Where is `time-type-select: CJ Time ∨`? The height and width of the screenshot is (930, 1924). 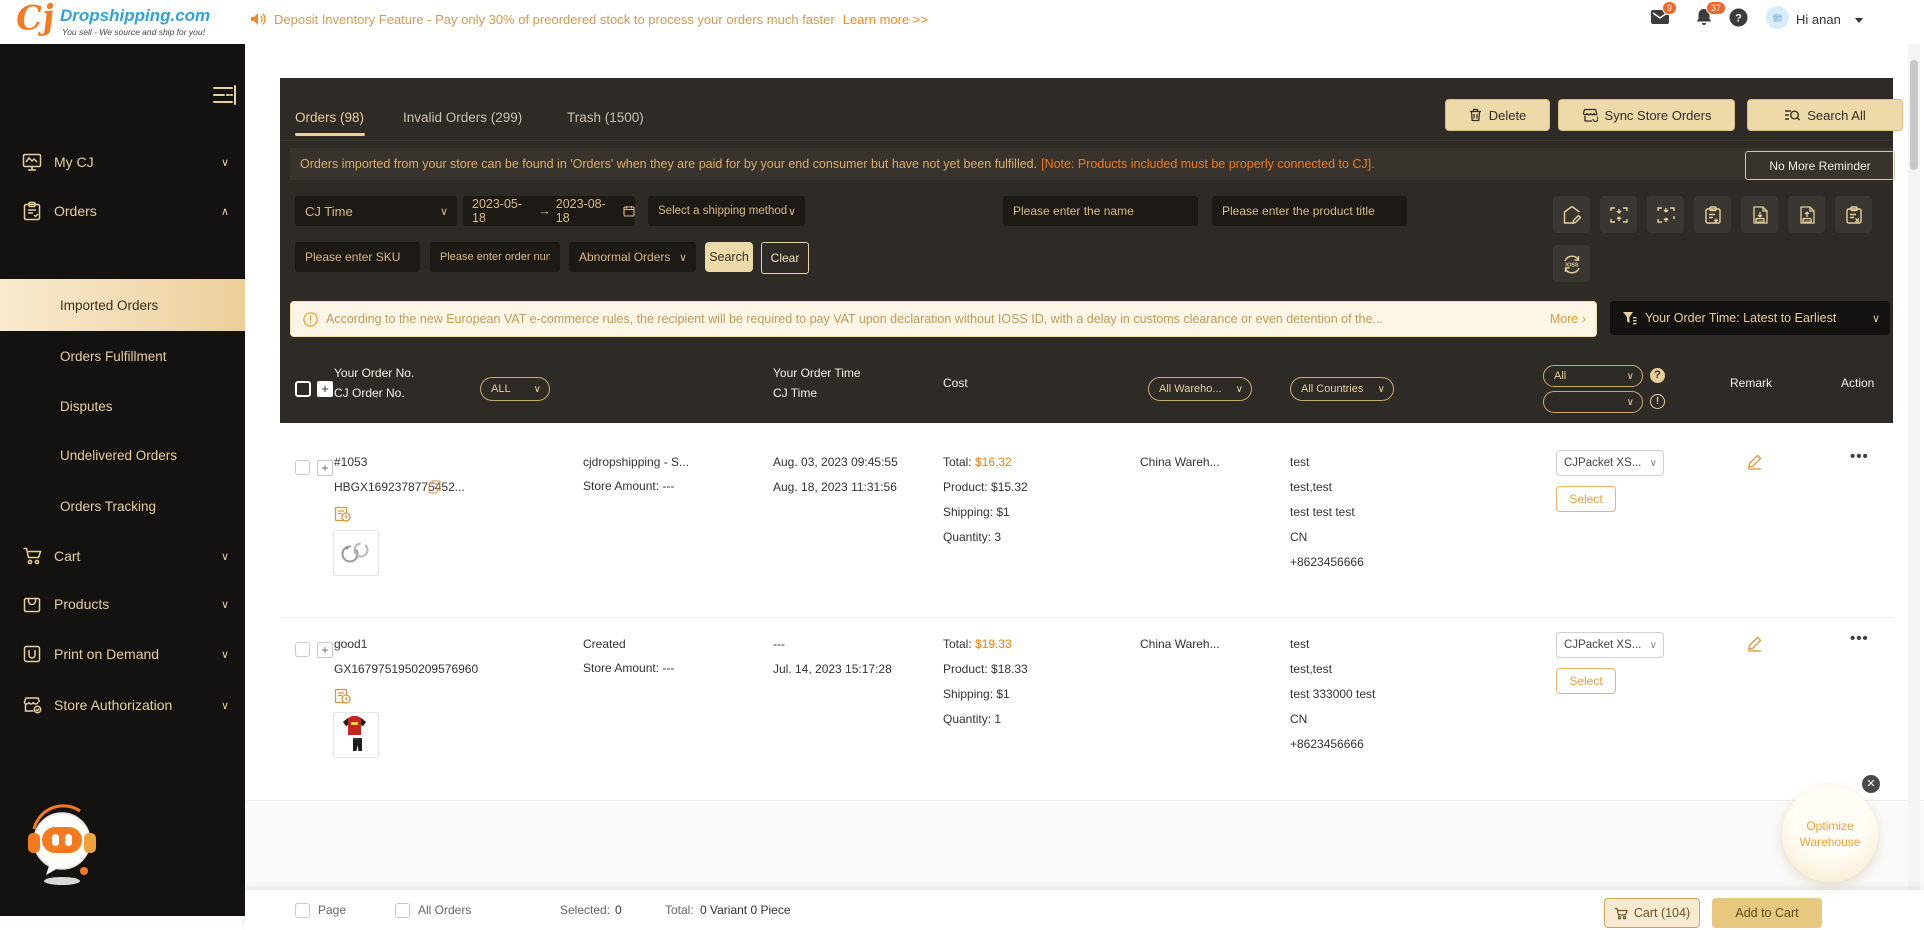 time-type-select: CJ Time ∨ is located at coordinates (376, 211).